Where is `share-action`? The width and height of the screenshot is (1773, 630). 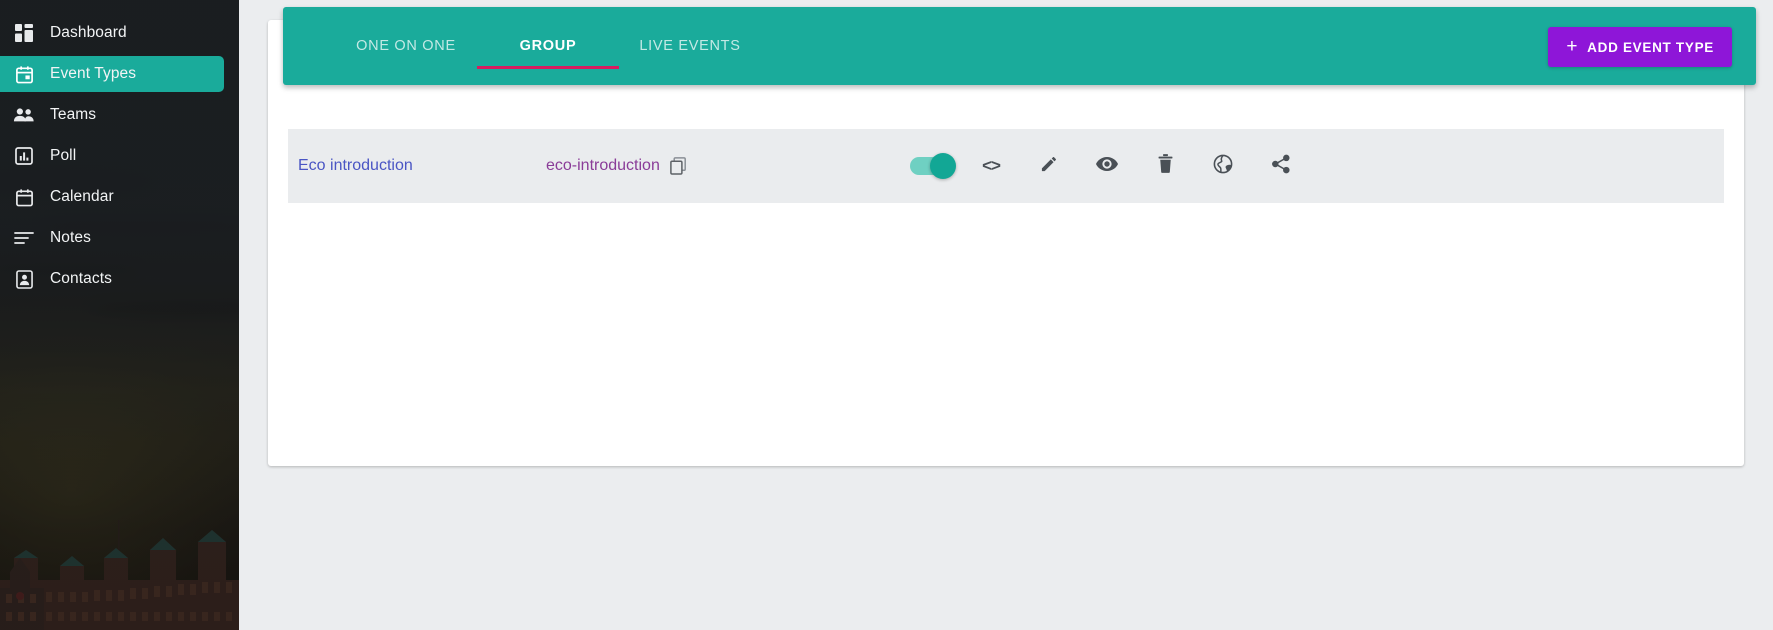
share-action is located at coordinates (1281, 166).